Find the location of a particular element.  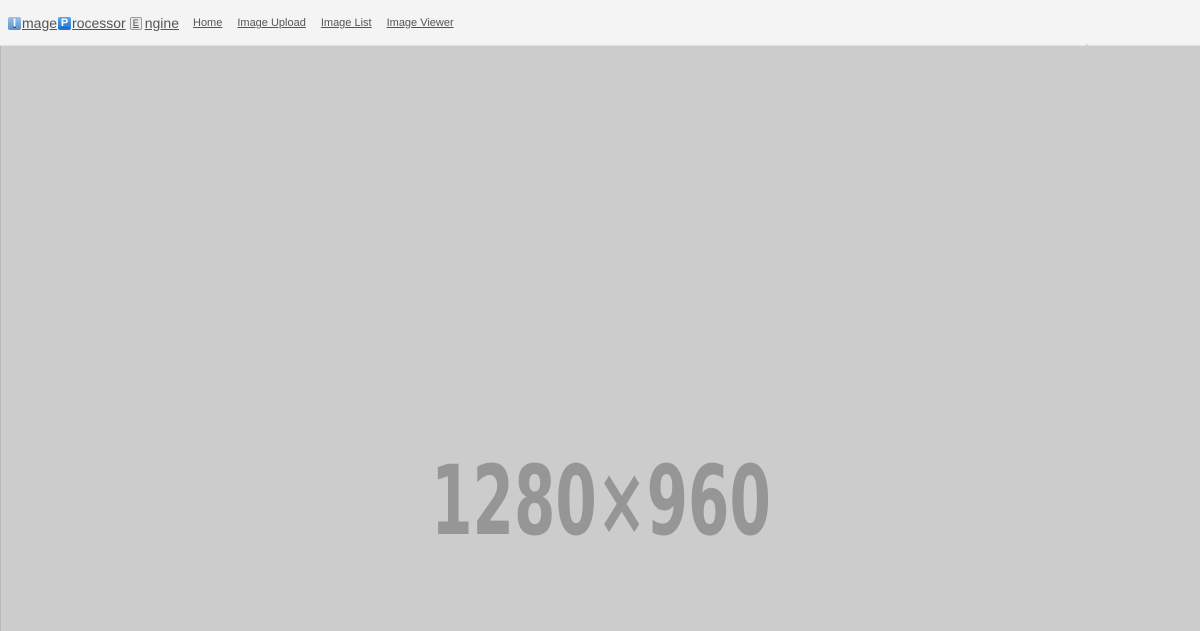

nav-link-image-list: Image List is located at coordinates (346, 23).